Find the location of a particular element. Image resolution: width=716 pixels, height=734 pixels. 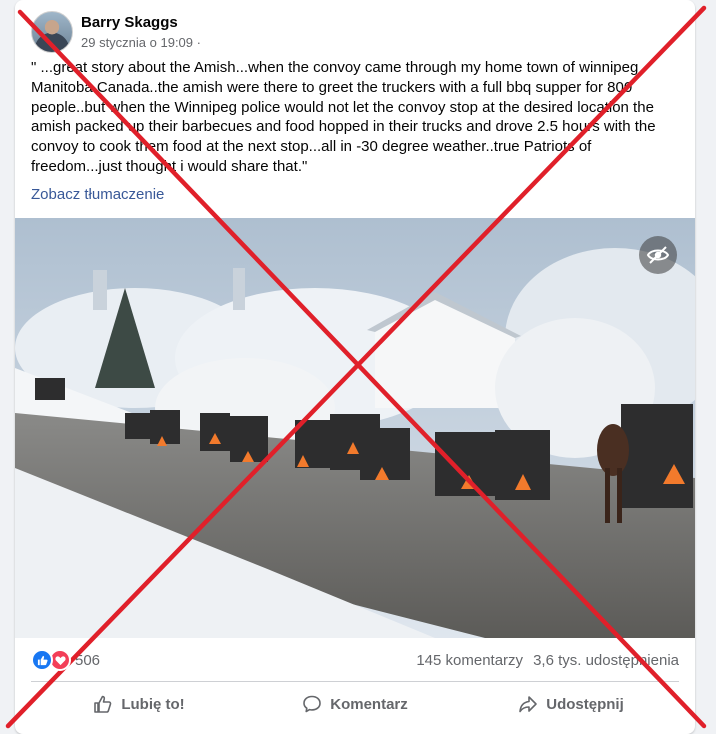

eye-slash-icon is located at coordinates (658, 255).